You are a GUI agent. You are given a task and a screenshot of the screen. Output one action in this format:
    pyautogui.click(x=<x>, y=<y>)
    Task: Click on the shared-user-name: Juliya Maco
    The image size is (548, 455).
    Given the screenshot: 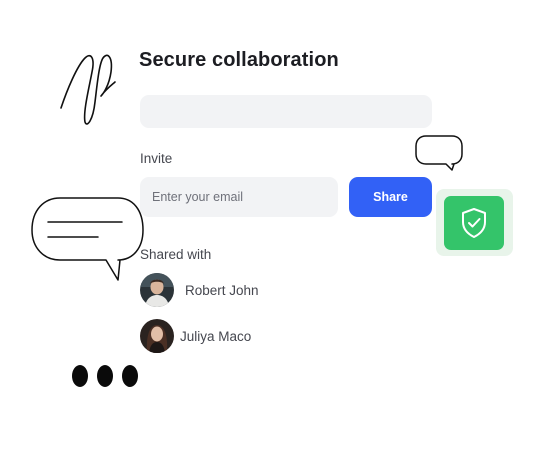 What is the action you would take?
    pyautogui.click(x=216, y=336)
    